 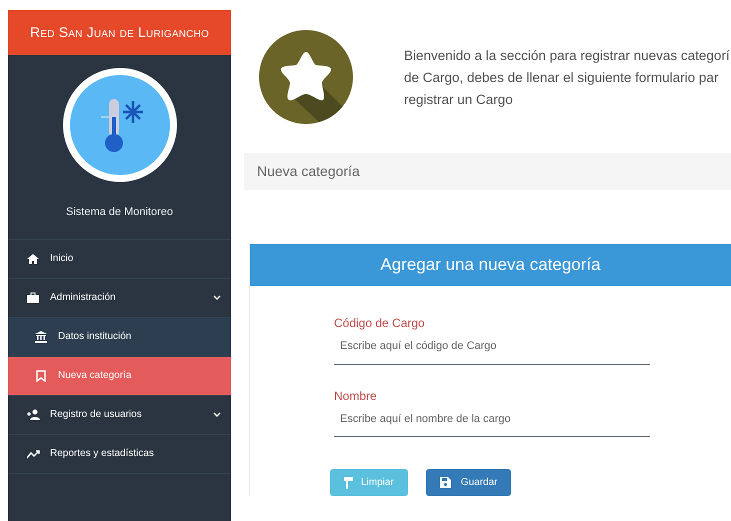 What do you see at coordinates (119, 212) in the screenshot?
I see `profile-caption: Sistema de Monitoreo` at bounding box center [119, 212].